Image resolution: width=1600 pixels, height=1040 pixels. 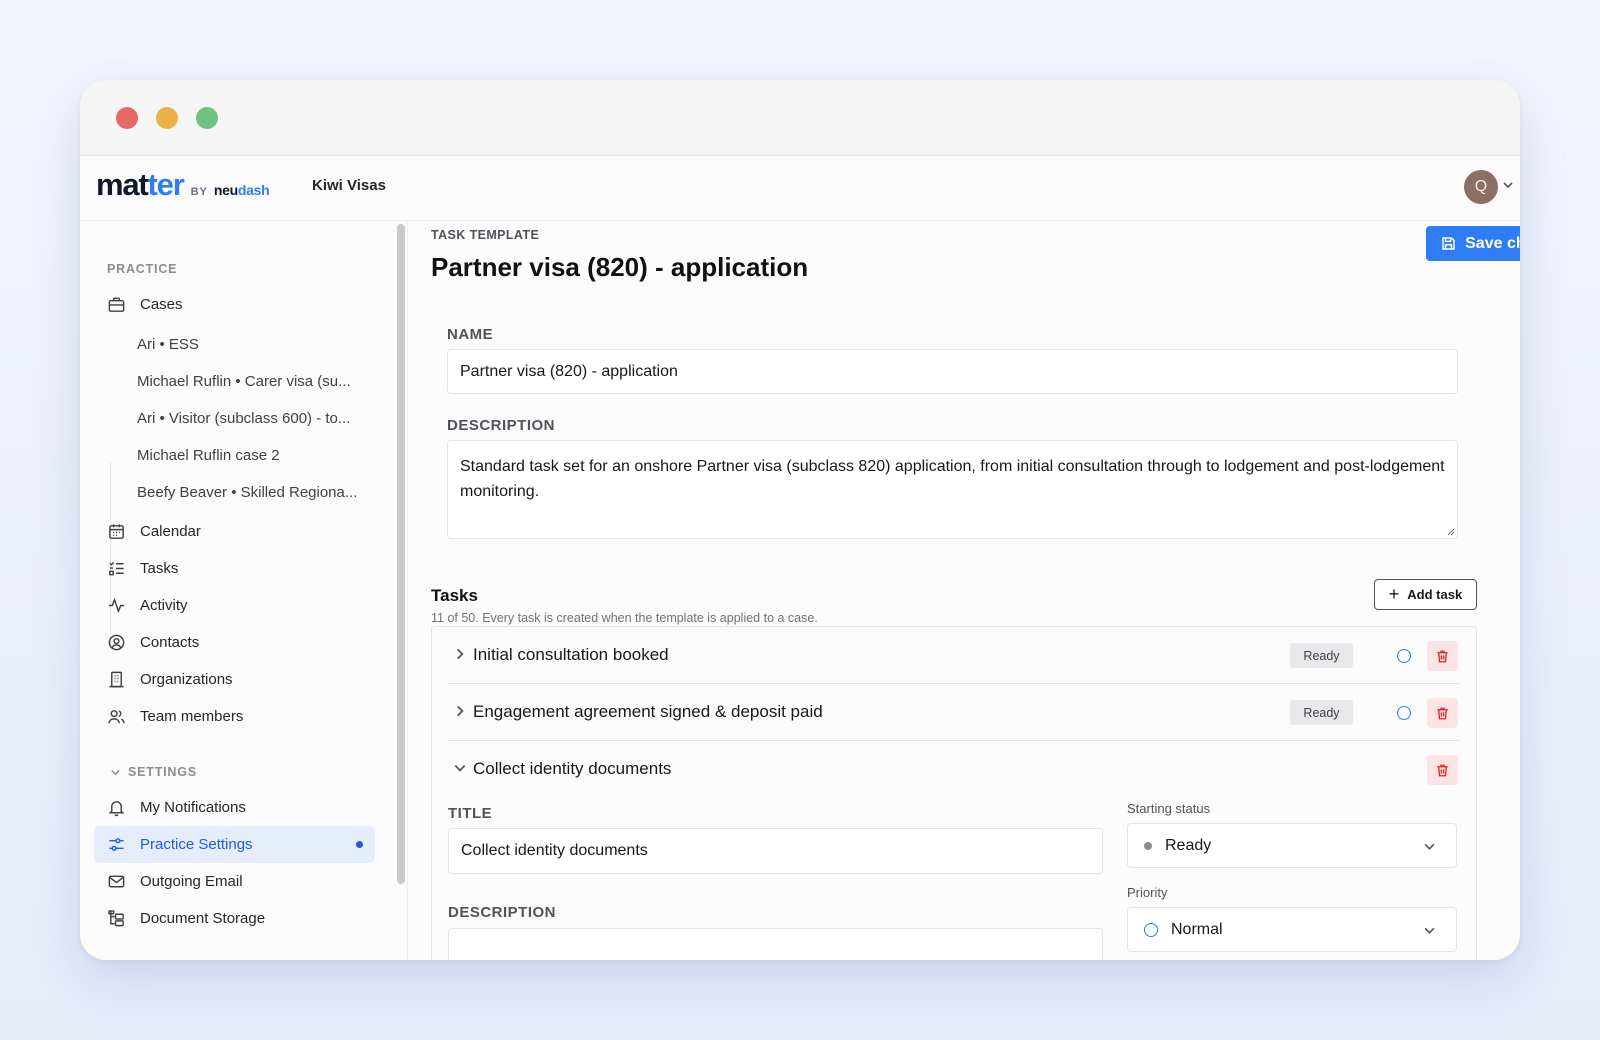 What do you see at coordinates (161, 304) in the screenshot?
I see `sidebar-item-label: Cases` at bounding box center [161, 304].